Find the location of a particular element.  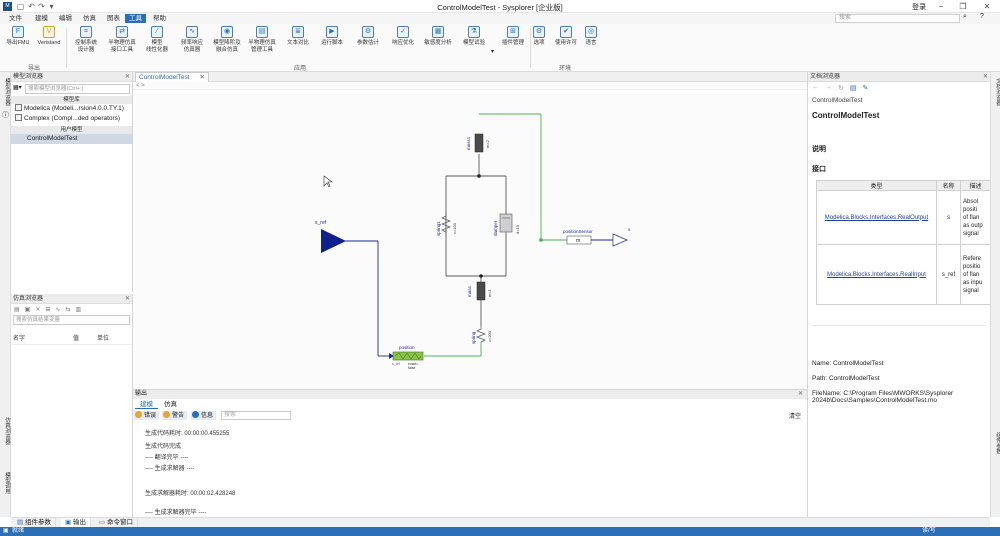

text-compare-button: ≣ 文本对比 is located at coordinates (298, 43).